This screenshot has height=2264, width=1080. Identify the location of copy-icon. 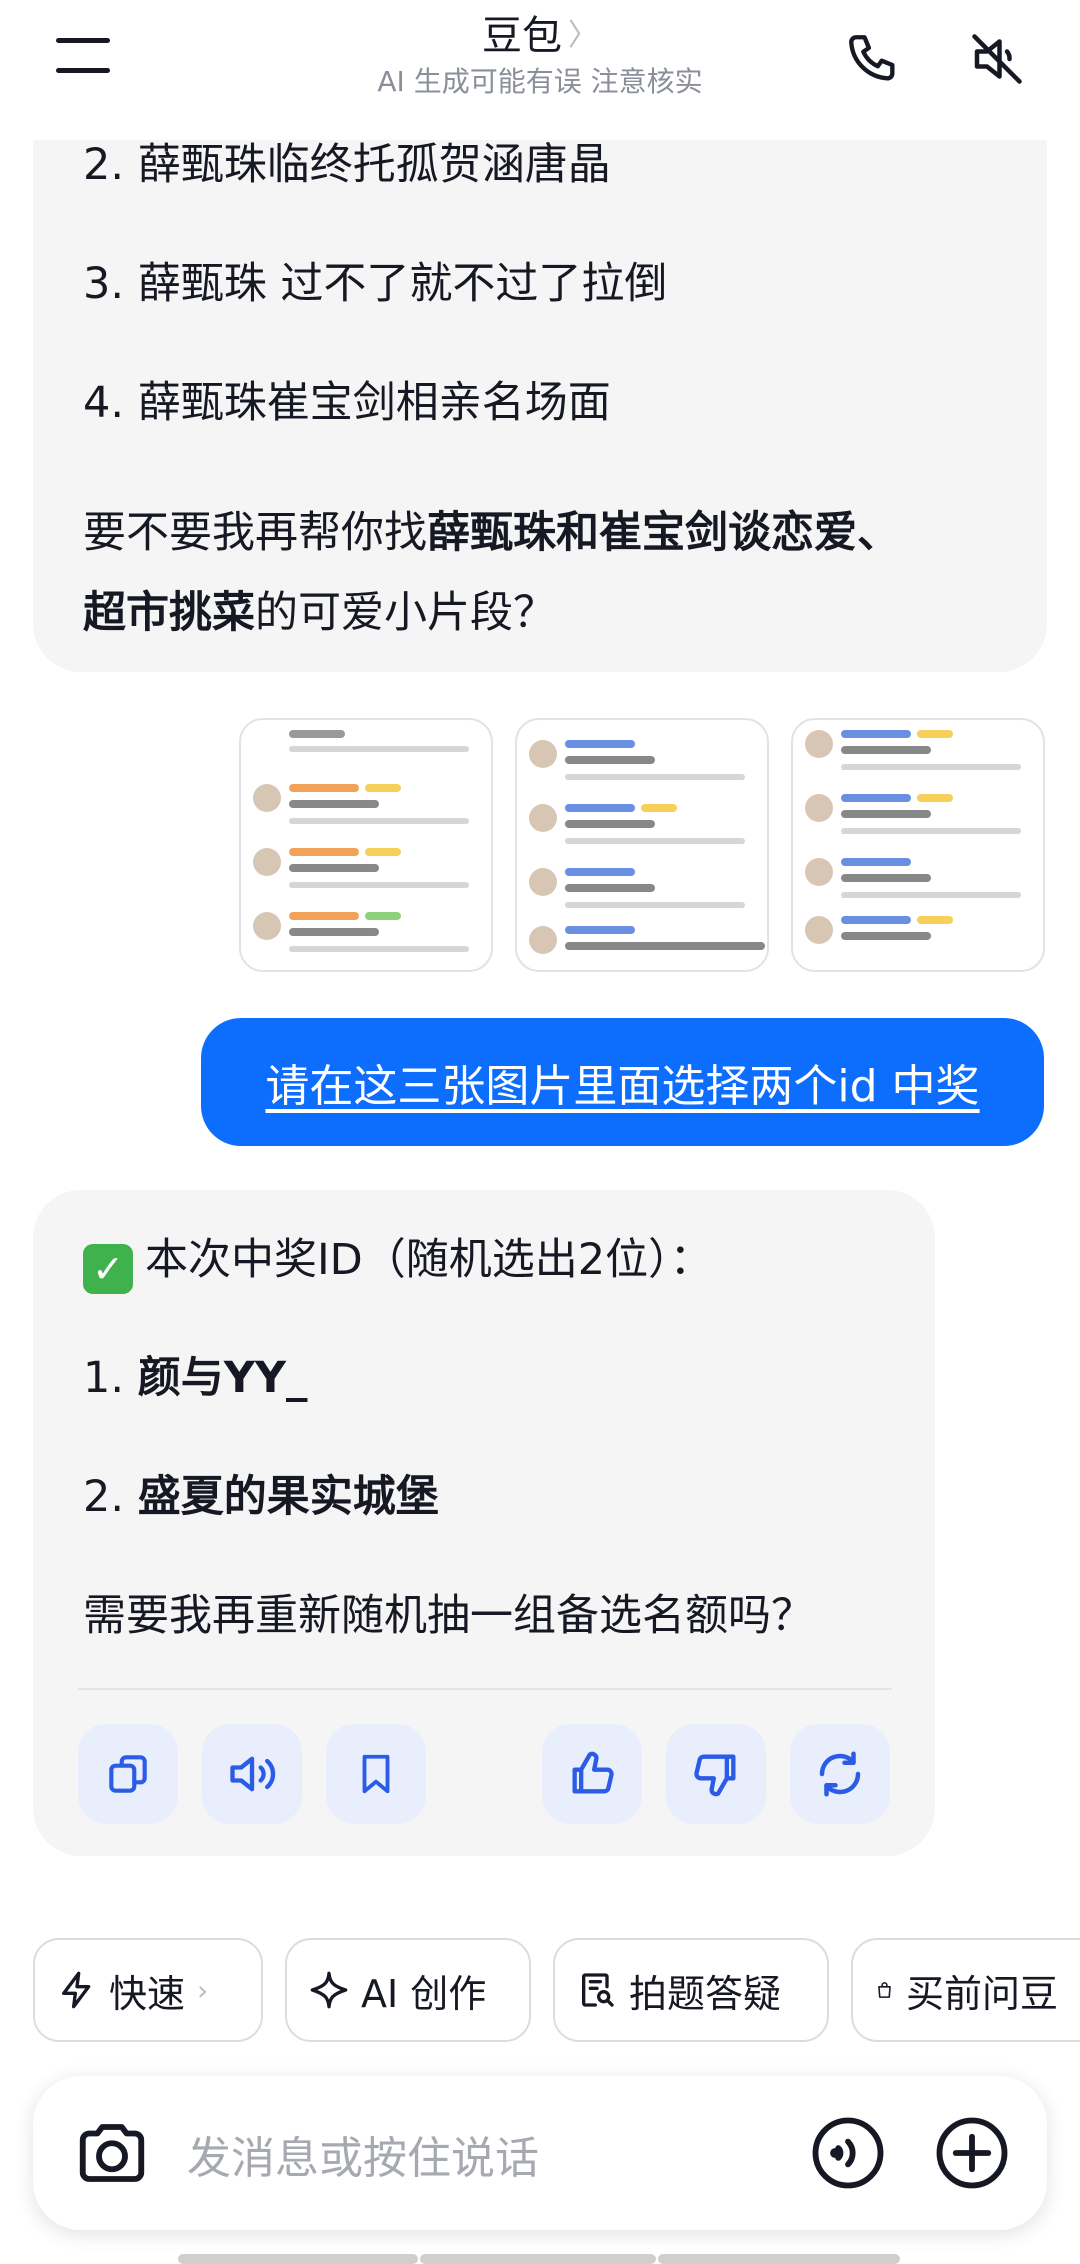
(128, 1774).